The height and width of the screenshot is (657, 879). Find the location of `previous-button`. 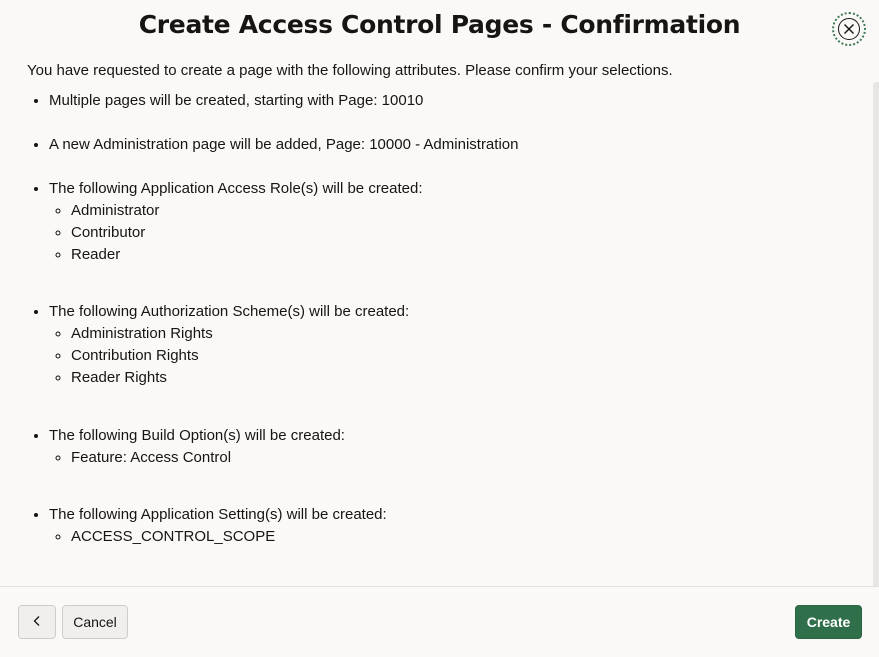

previous-button is located at coordinates (37, 622).